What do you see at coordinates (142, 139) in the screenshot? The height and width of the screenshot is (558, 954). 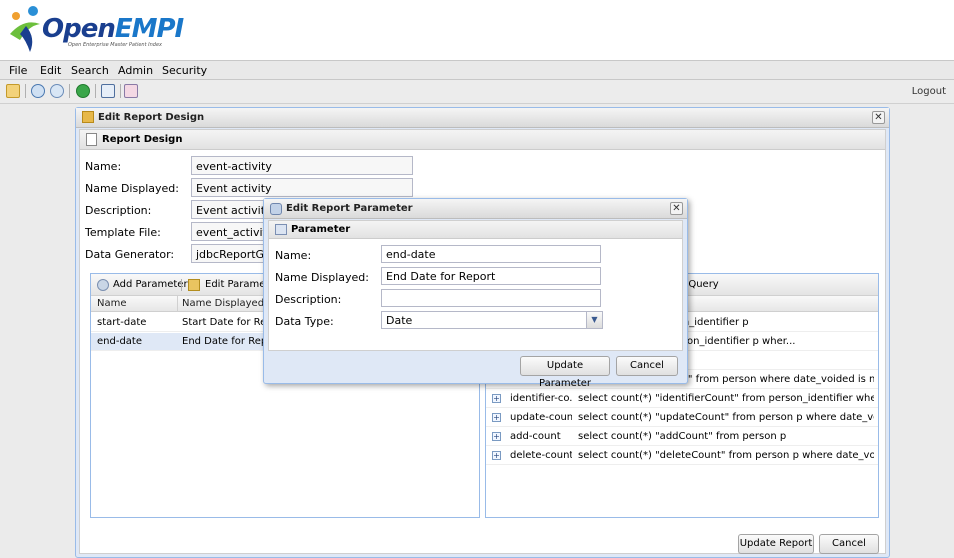 I see `section-title: Report Design` at bounding box center [142, 139].